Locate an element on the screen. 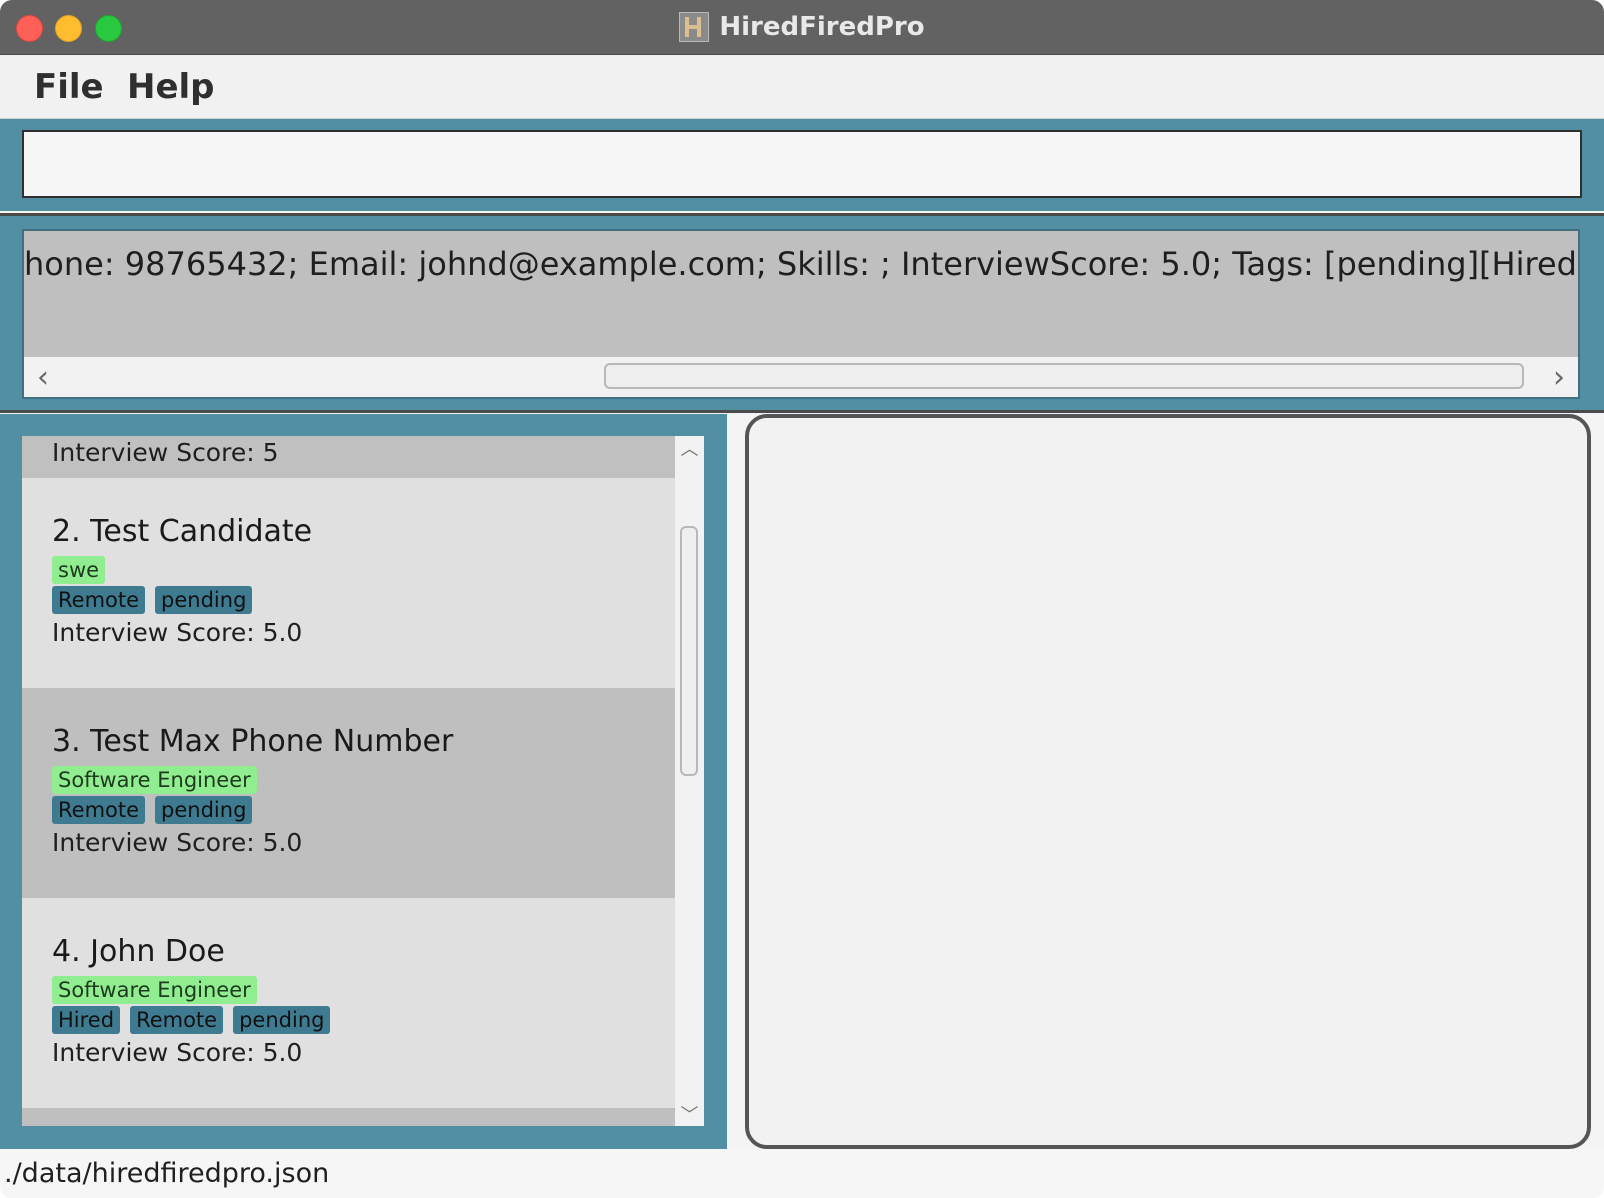 This screenshot has height=1198, width=1604. window-title-text: HiredFiredPro is located at coordinates (822, 27).